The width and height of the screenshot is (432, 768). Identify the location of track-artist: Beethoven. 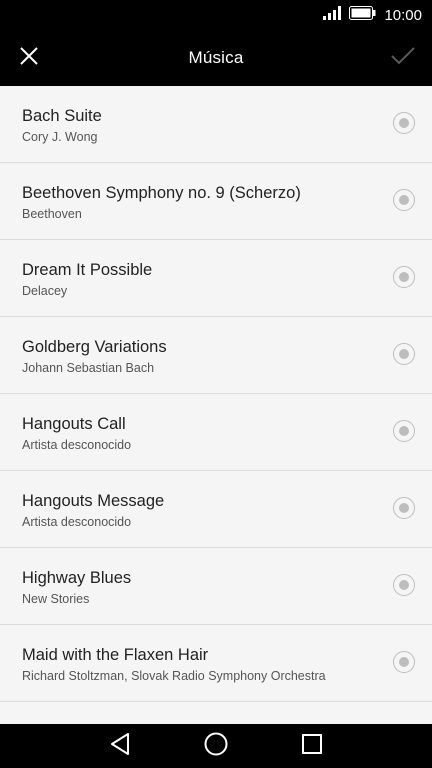
(52, 214).